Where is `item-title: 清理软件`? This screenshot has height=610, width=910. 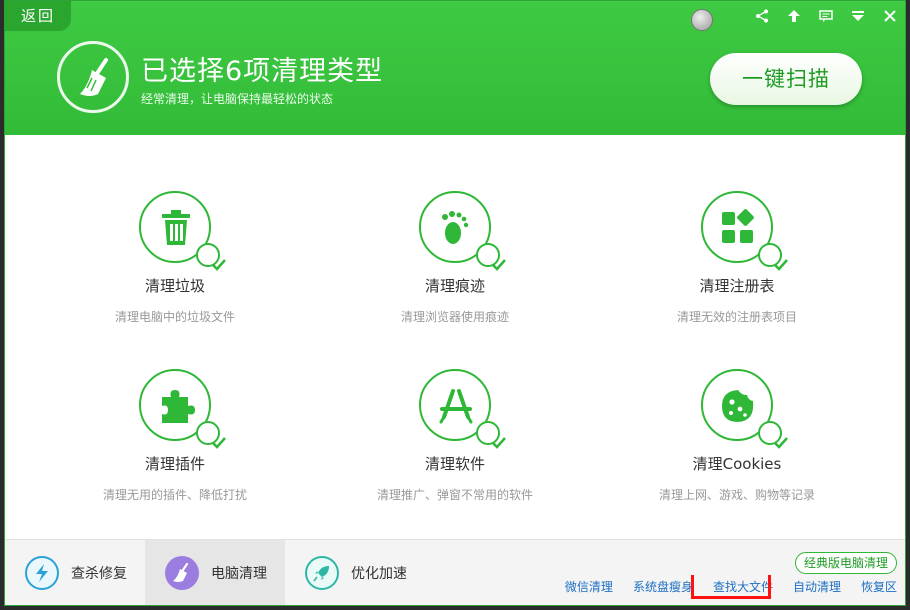
item-title: 清理软件 is located at coordinates (454, 464).